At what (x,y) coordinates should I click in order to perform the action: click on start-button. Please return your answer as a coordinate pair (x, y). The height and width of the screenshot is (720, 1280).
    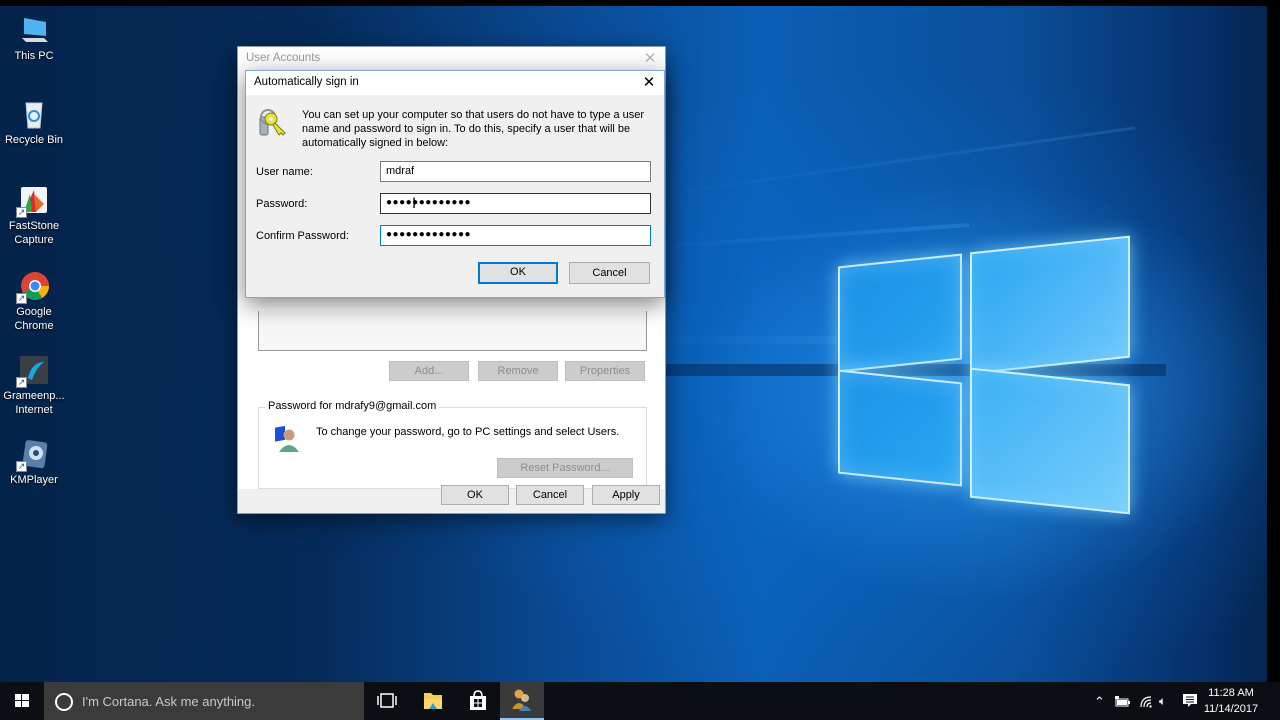
    Looking at the image, I should click on (22, 701).